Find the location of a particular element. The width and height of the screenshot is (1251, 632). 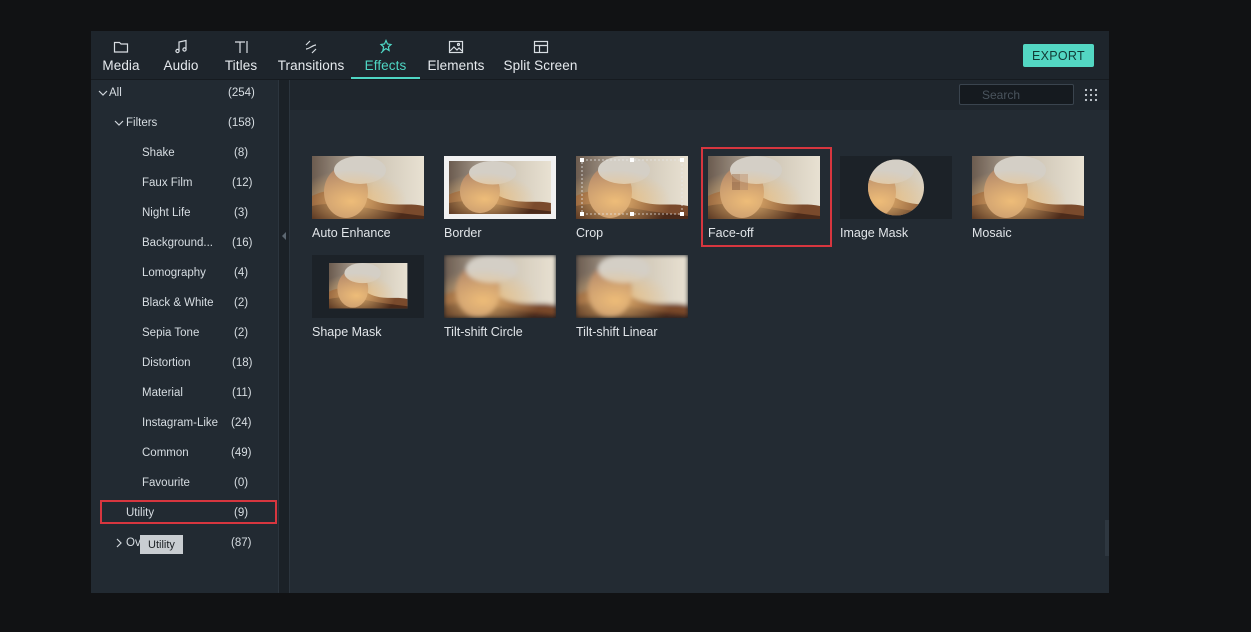

tab-media: Media is located at coordinates (121, 55).